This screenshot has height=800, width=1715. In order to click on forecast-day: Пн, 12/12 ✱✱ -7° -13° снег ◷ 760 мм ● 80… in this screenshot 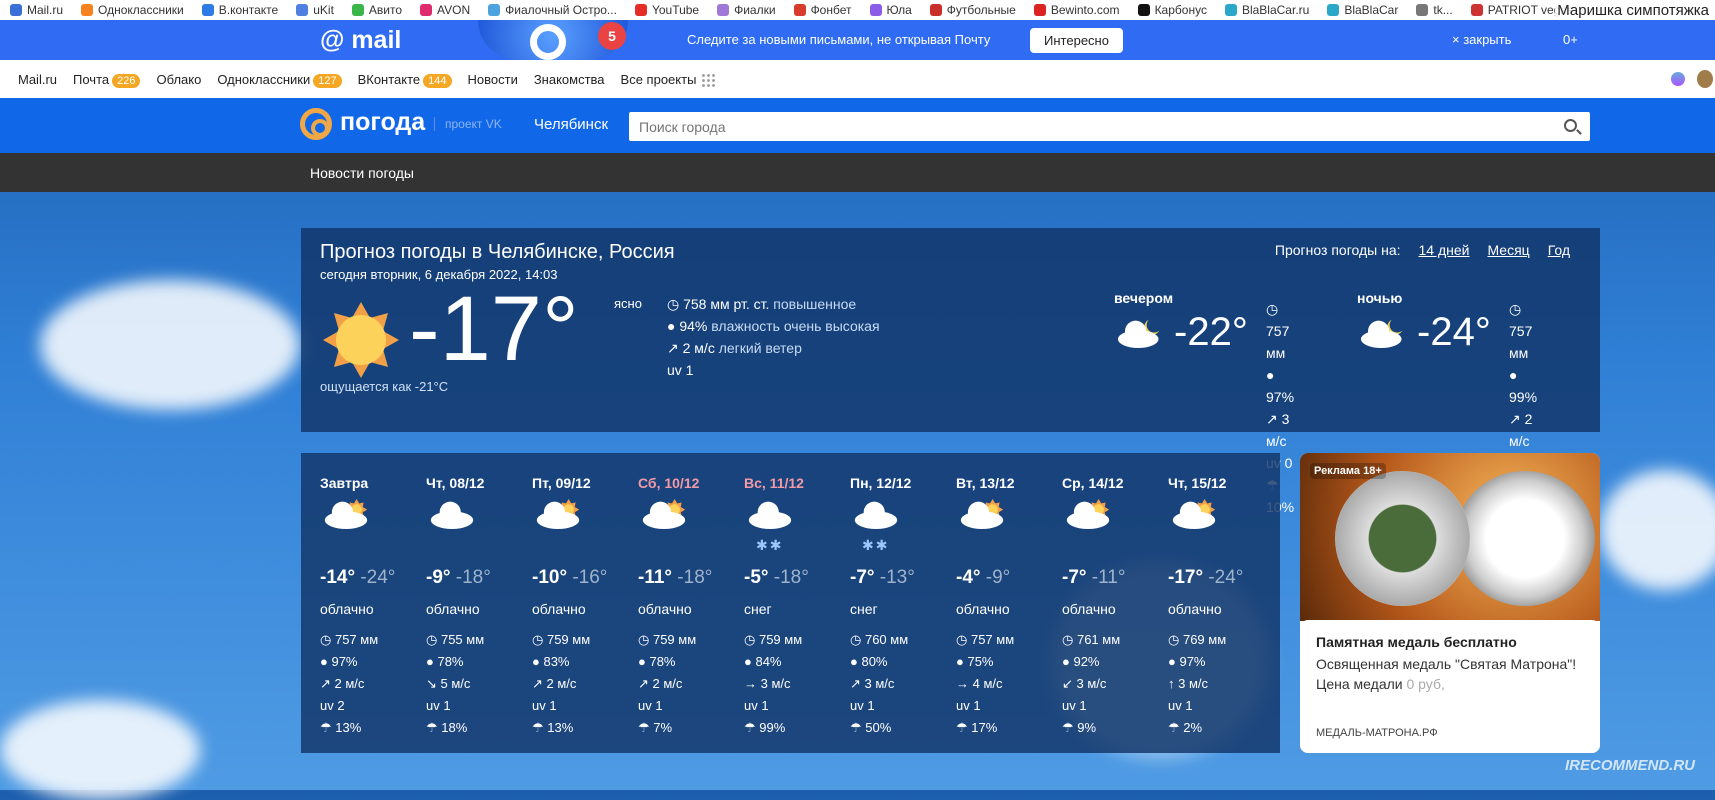, I will do `click(903, 607)`.